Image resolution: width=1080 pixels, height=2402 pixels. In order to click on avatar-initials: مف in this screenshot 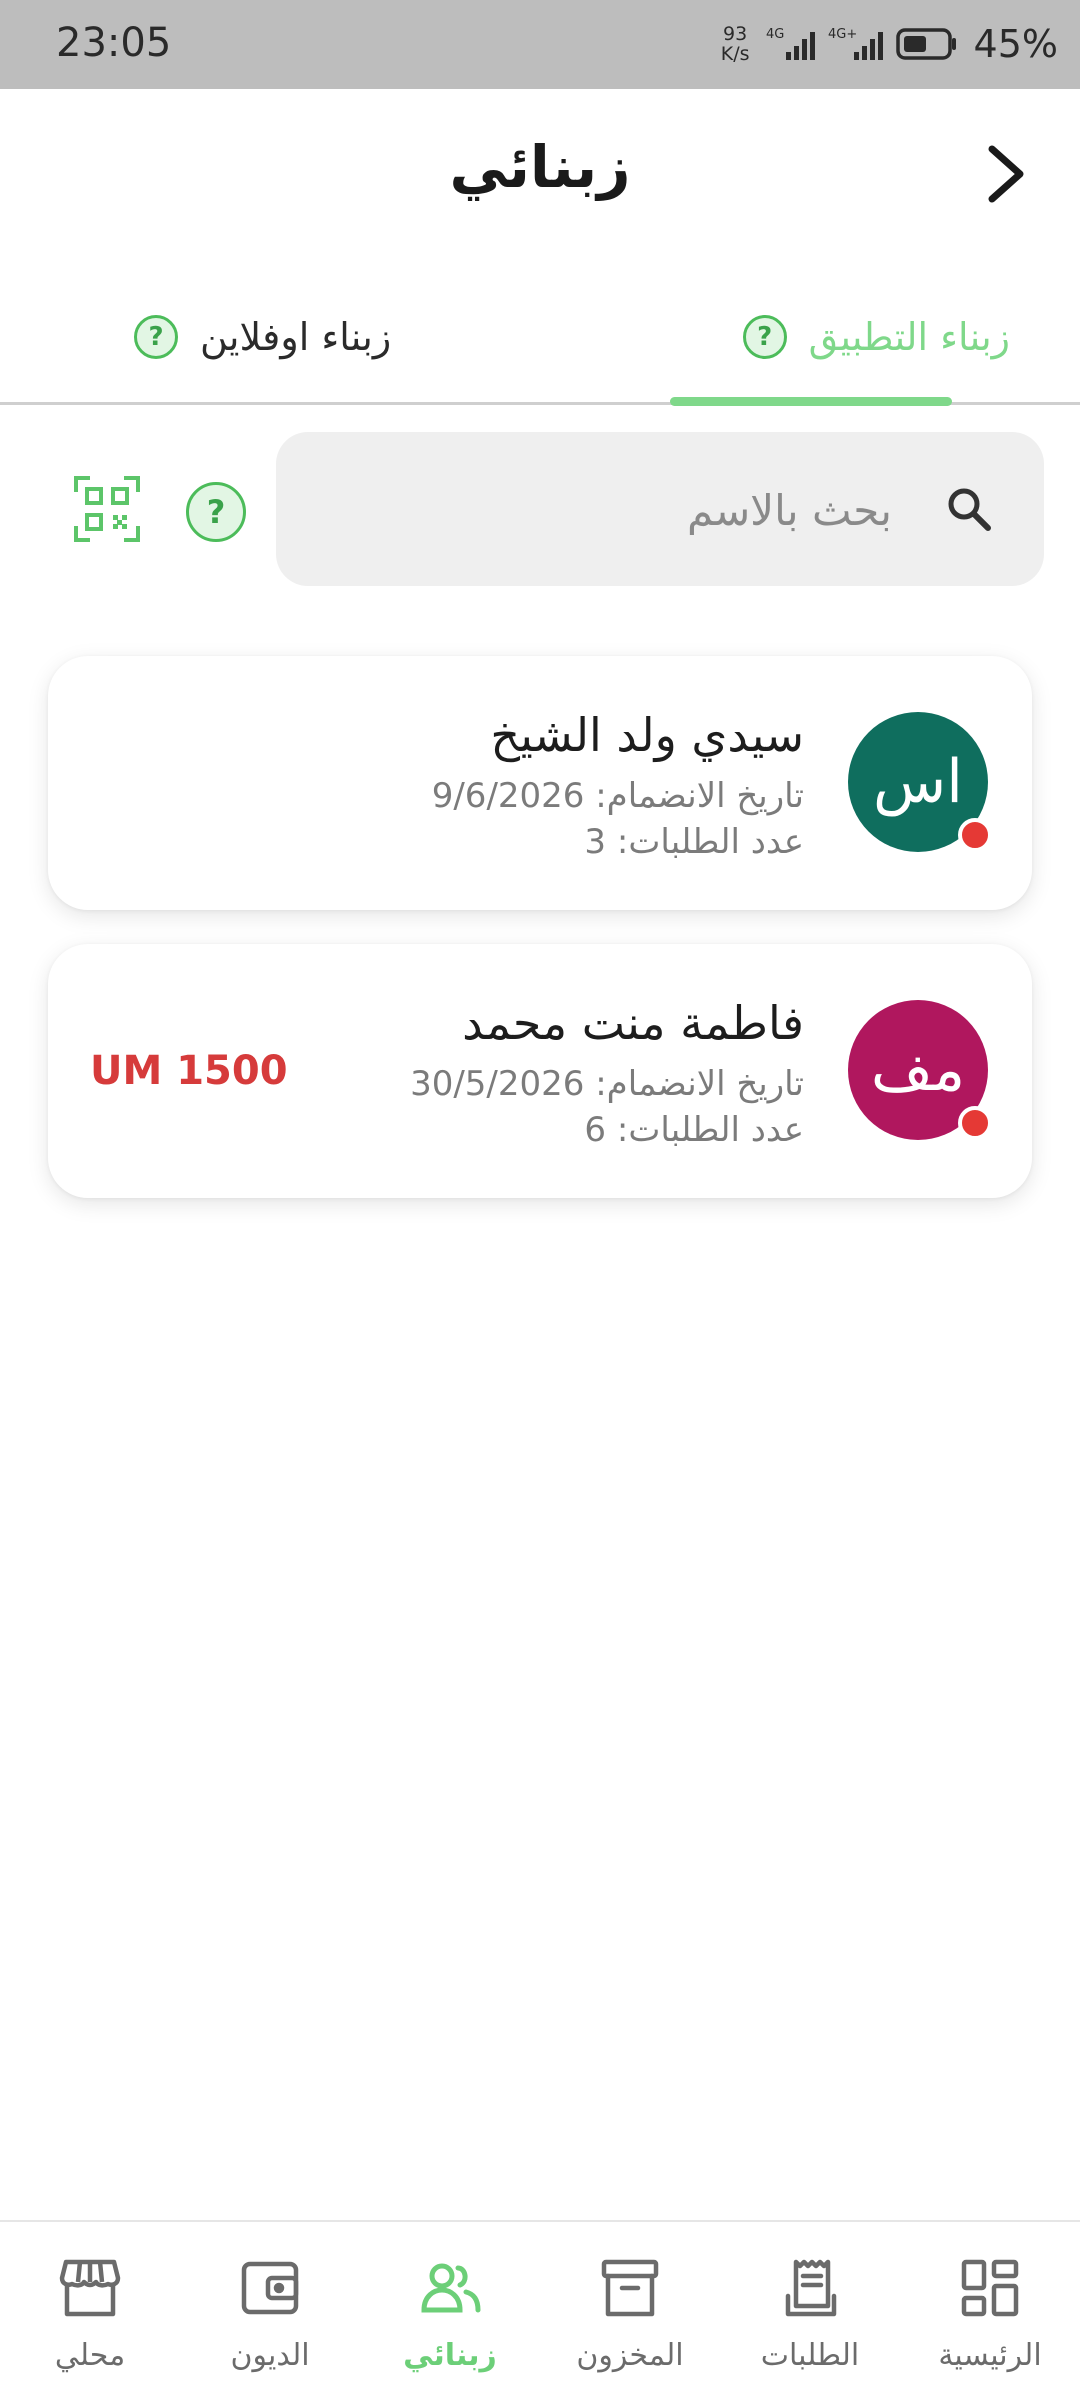, I will do `click(918, 1070)`.